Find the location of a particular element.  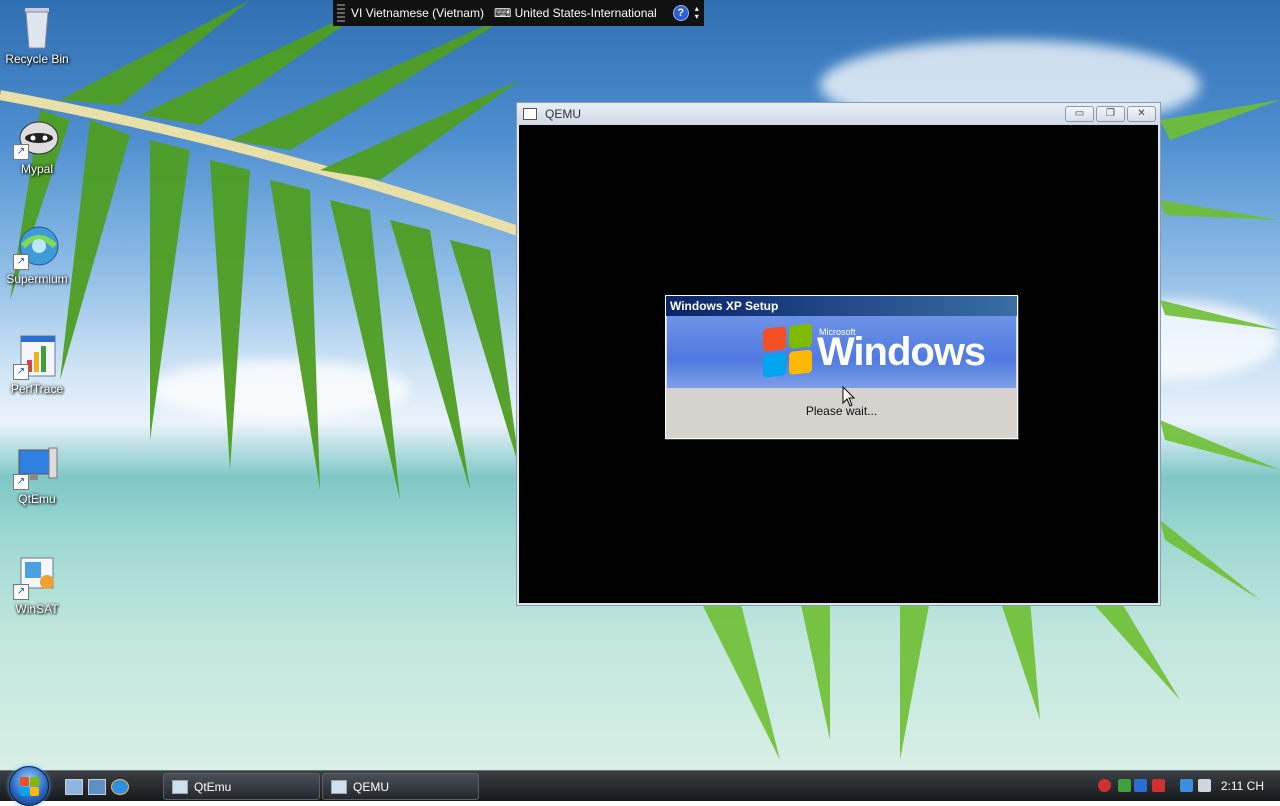

desktop-icon-perftrace: ↗ PerfTrace is located at coordinates (37, 364).